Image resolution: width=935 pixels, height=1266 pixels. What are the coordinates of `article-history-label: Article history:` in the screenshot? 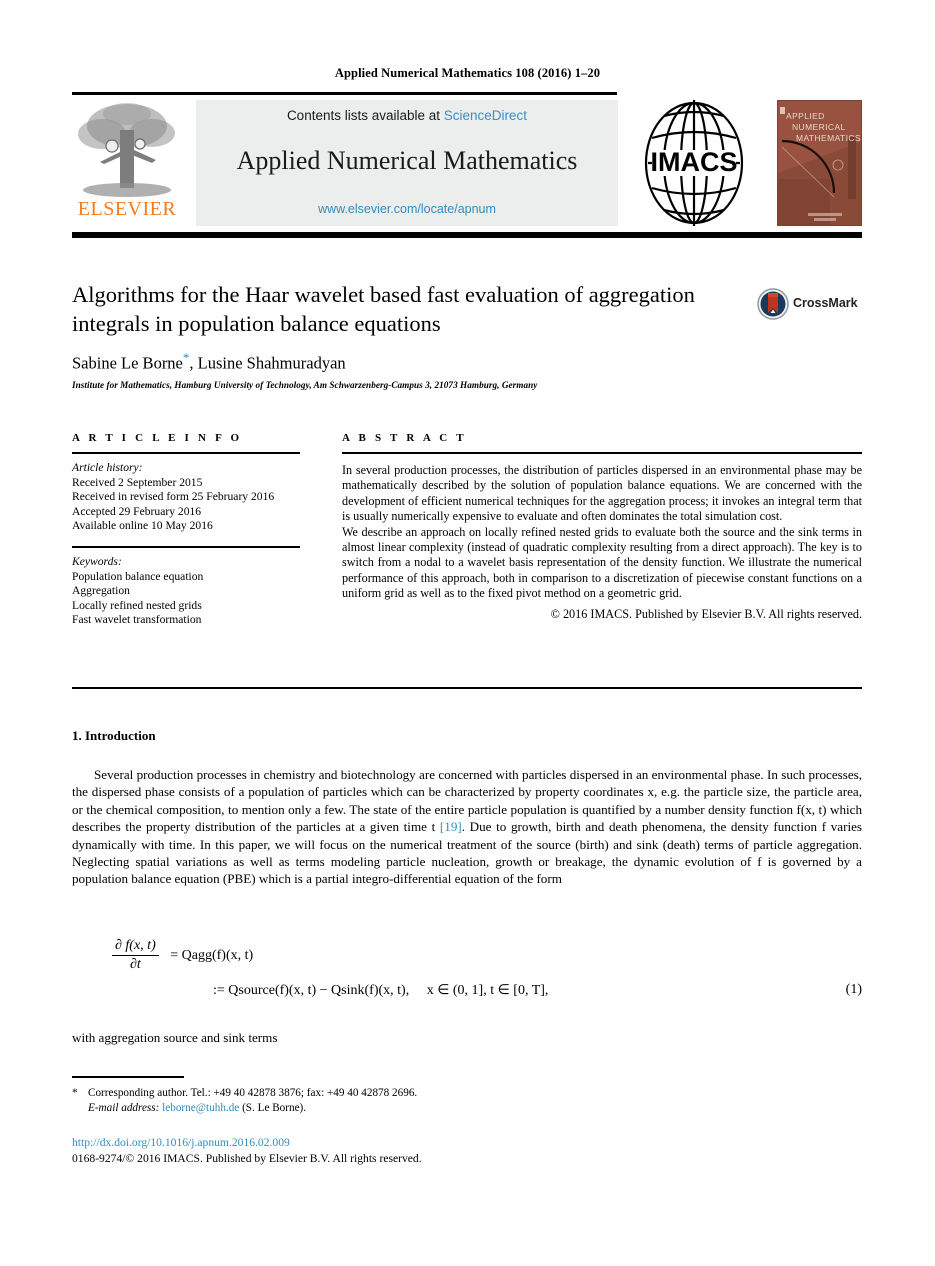 It's located at (107, 467).